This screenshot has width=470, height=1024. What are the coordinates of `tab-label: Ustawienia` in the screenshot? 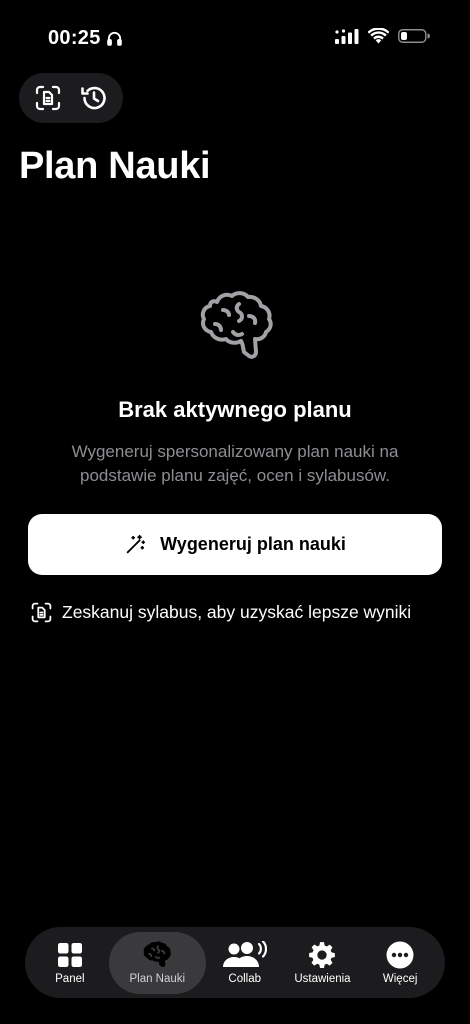 It's located at (322, 978).